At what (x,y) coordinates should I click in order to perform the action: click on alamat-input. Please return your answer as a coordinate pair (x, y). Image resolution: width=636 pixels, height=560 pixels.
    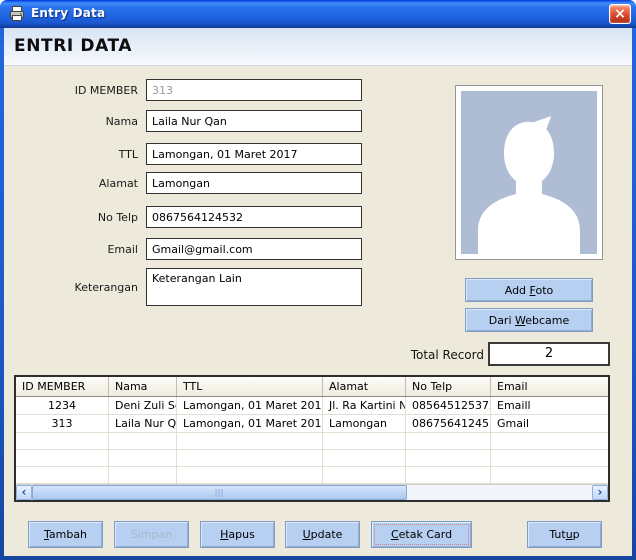
    Looking at the image, I should click on (254, 183).